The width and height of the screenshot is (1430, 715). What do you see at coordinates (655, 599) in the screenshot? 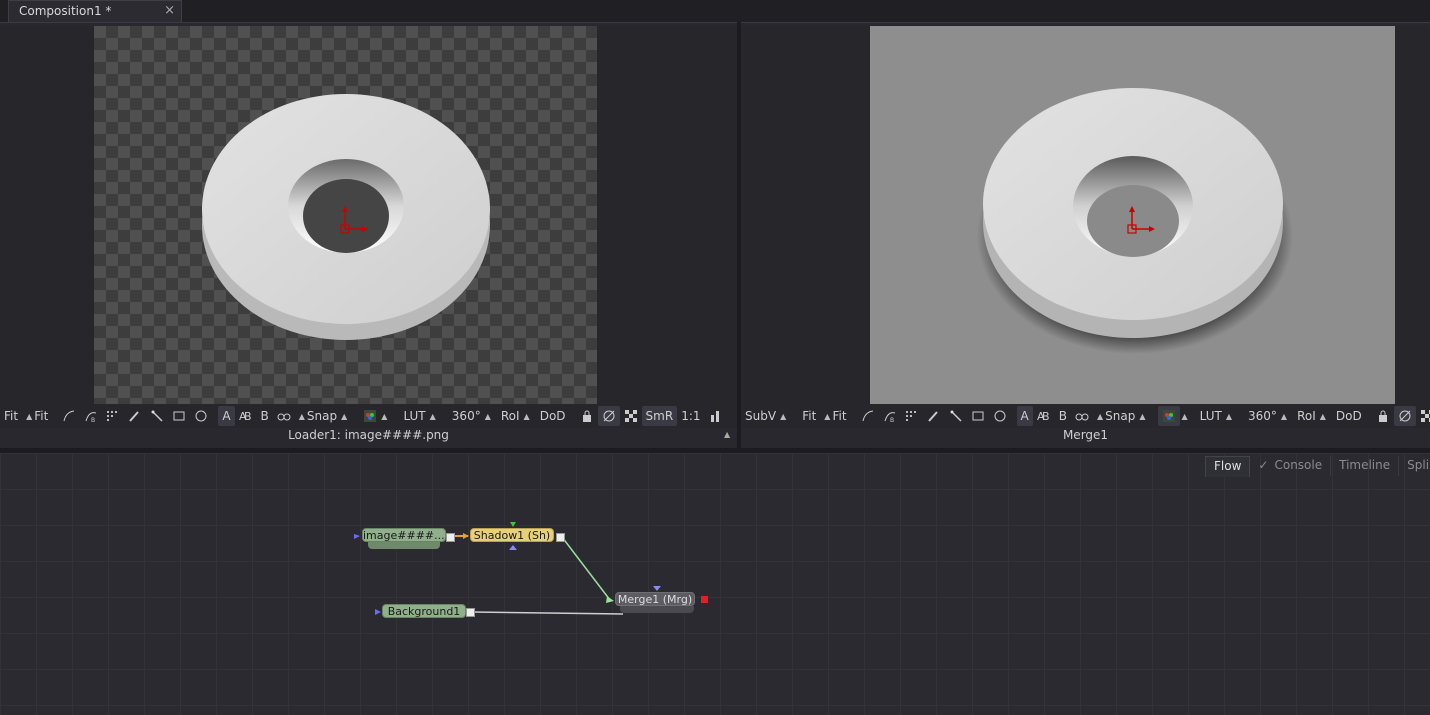
I see `node-merge1: Merge1 (Mrg)` at bounding box center [655, 599].